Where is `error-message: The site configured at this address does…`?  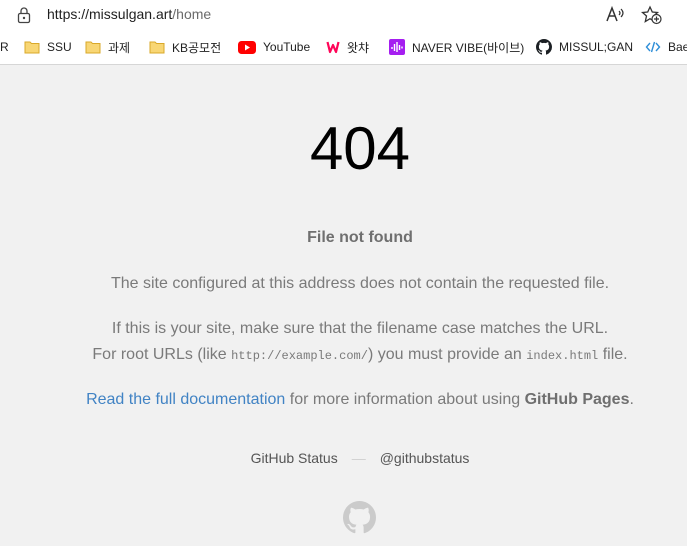
error-message: The site configured at this address does… is located at coordinates (360, 283).